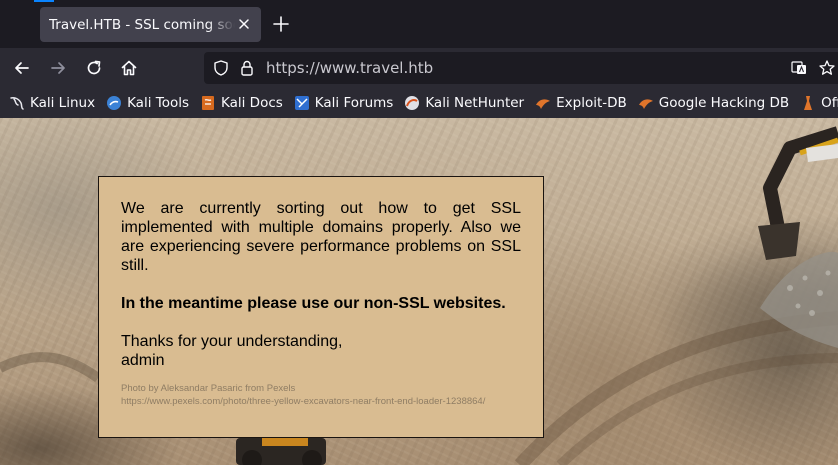 This screenshot has height=465, width=838. What do you see at coordinates (819, 103) in the screenshot?
I see `bookmark-offsec: OffSec` at bounding box center [819, 103].